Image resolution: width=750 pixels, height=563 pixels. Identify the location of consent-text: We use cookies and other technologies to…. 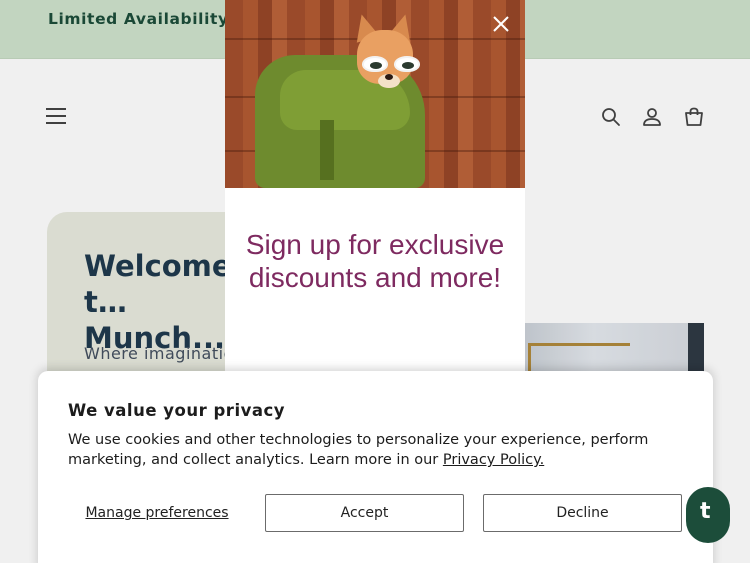
(368, 450).